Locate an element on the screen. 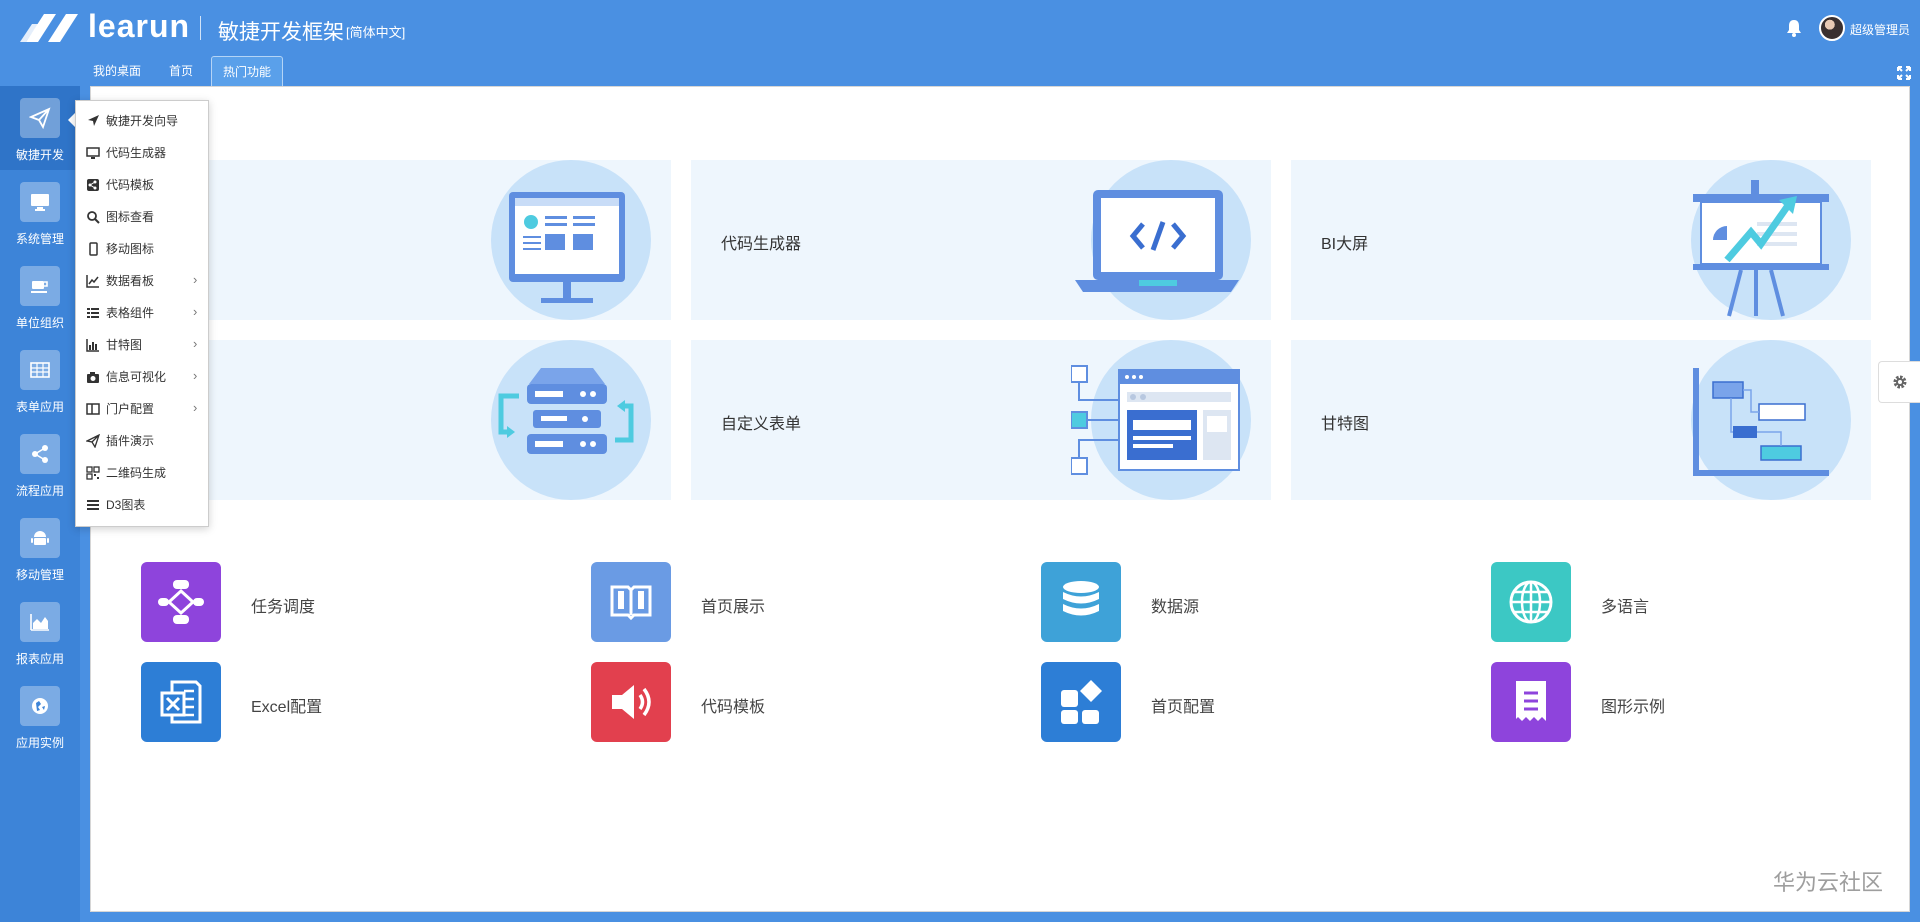  monitor-icon is located at coordinates (40, 202).